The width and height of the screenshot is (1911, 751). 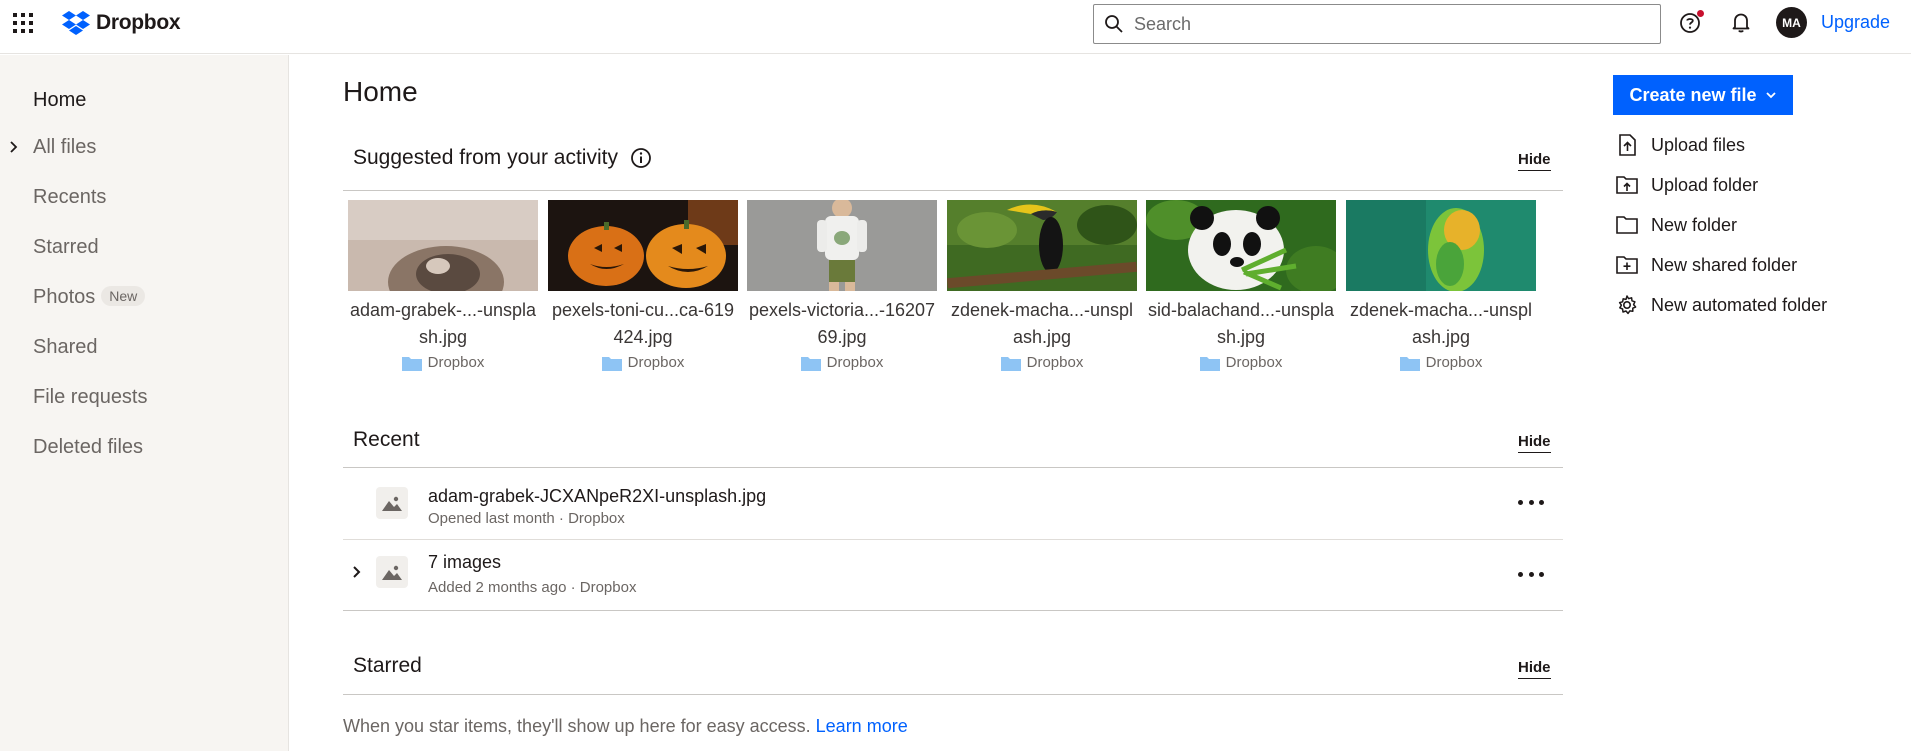 I want to click on notifications-button, so click(x=1742, y=23).